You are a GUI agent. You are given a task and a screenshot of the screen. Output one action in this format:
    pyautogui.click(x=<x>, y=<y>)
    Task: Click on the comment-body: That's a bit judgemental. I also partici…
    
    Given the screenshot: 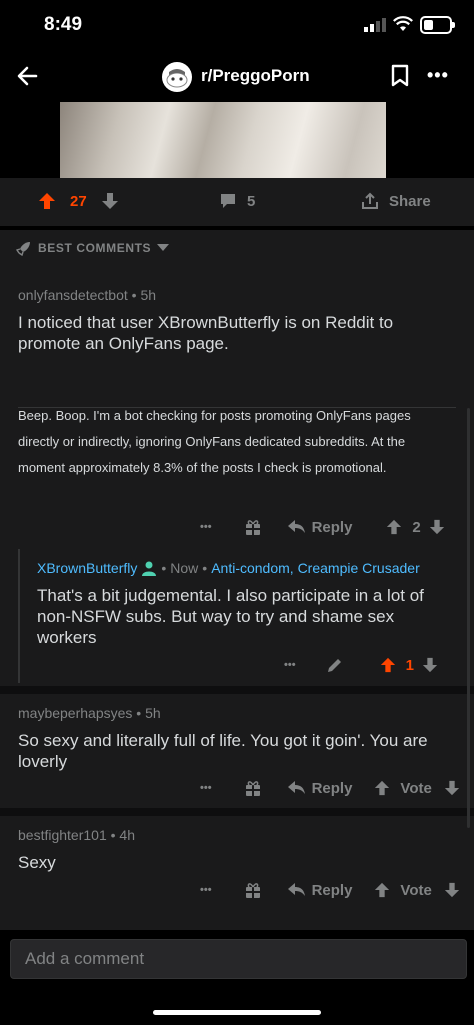 What is the action you would take?
    pyautogui.click(x=230, y=616)
    